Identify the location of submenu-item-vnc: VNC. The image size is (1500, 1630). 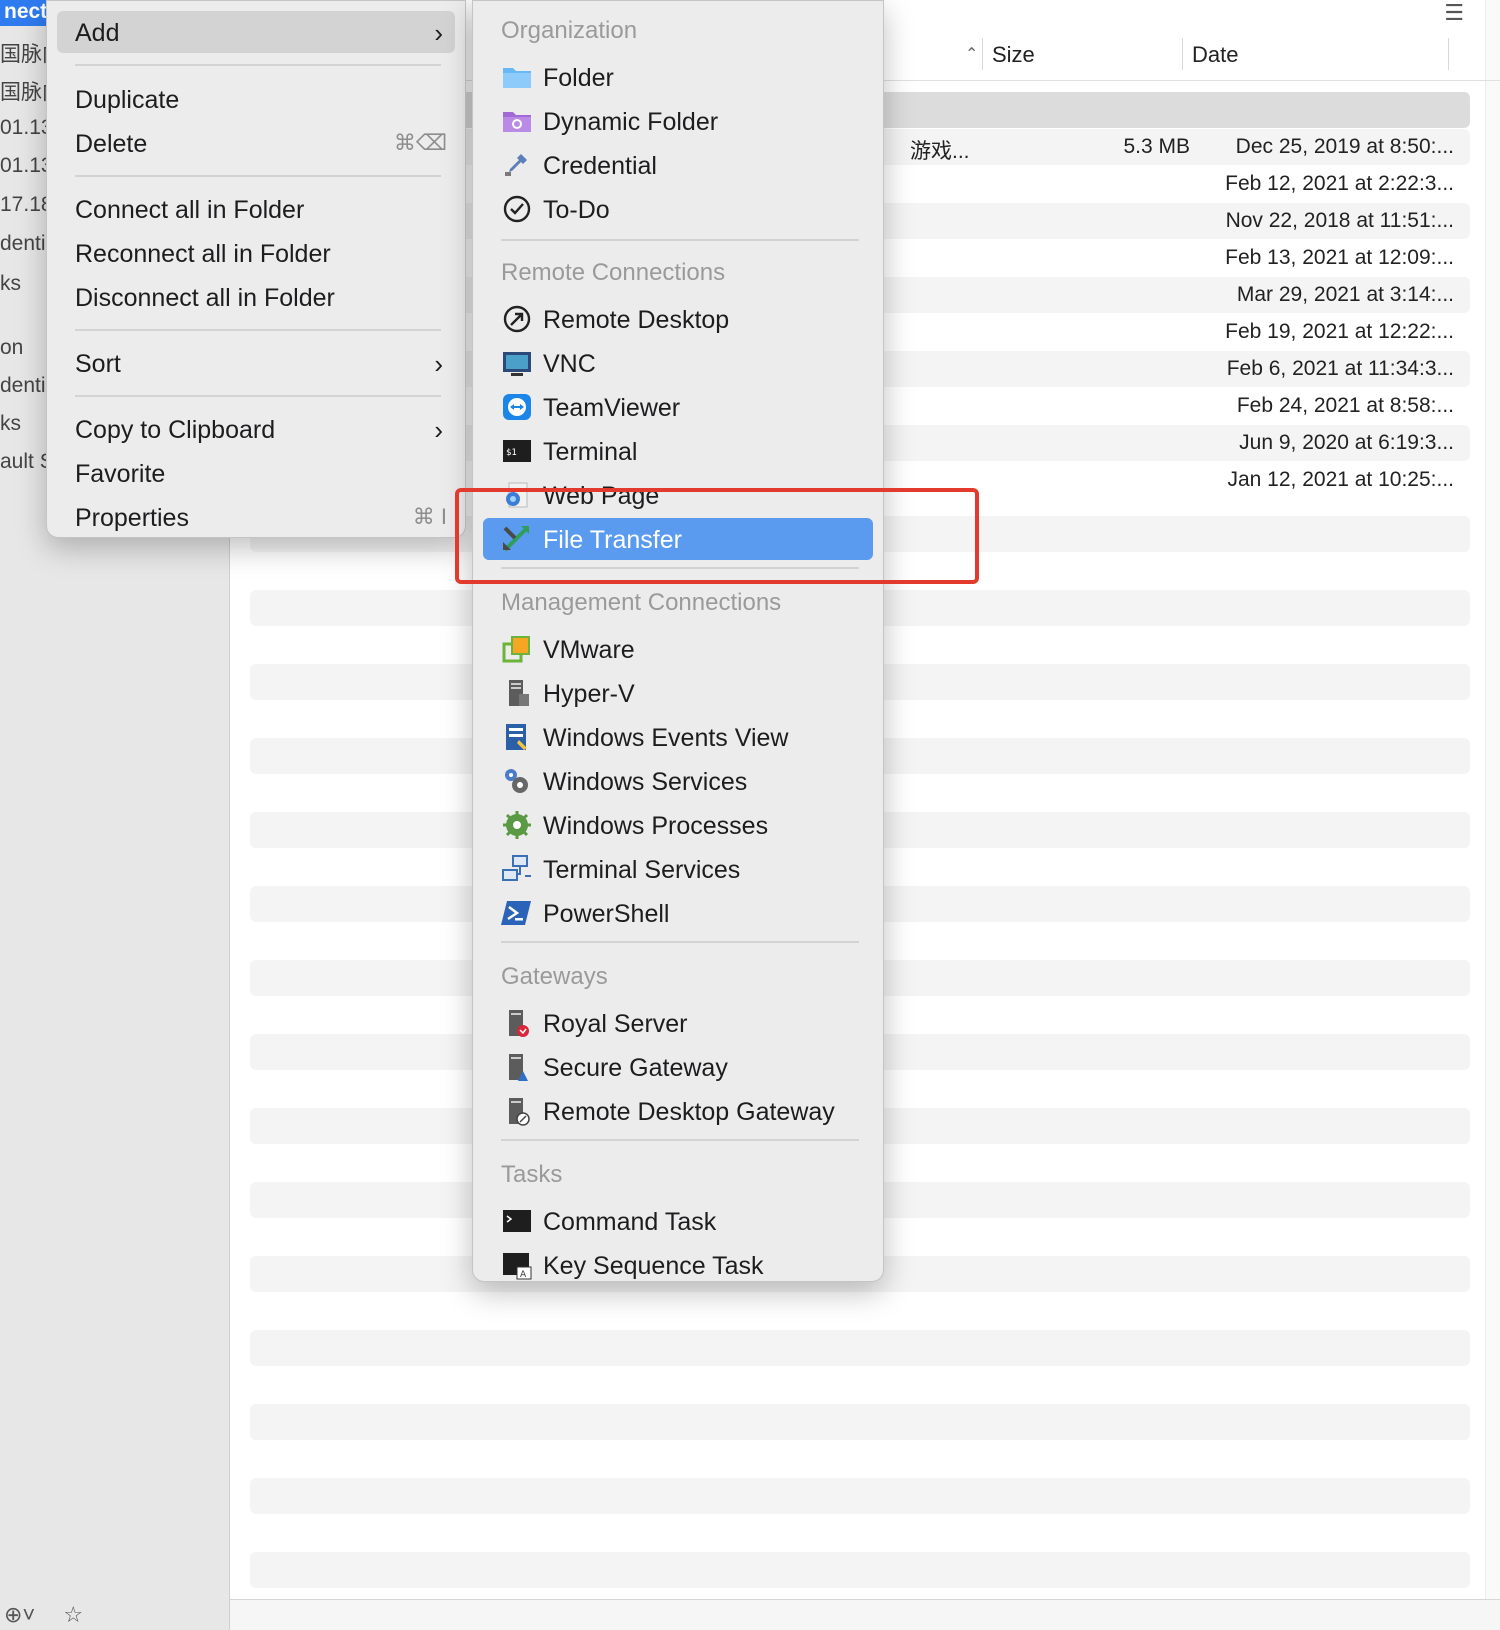
(678, 363).